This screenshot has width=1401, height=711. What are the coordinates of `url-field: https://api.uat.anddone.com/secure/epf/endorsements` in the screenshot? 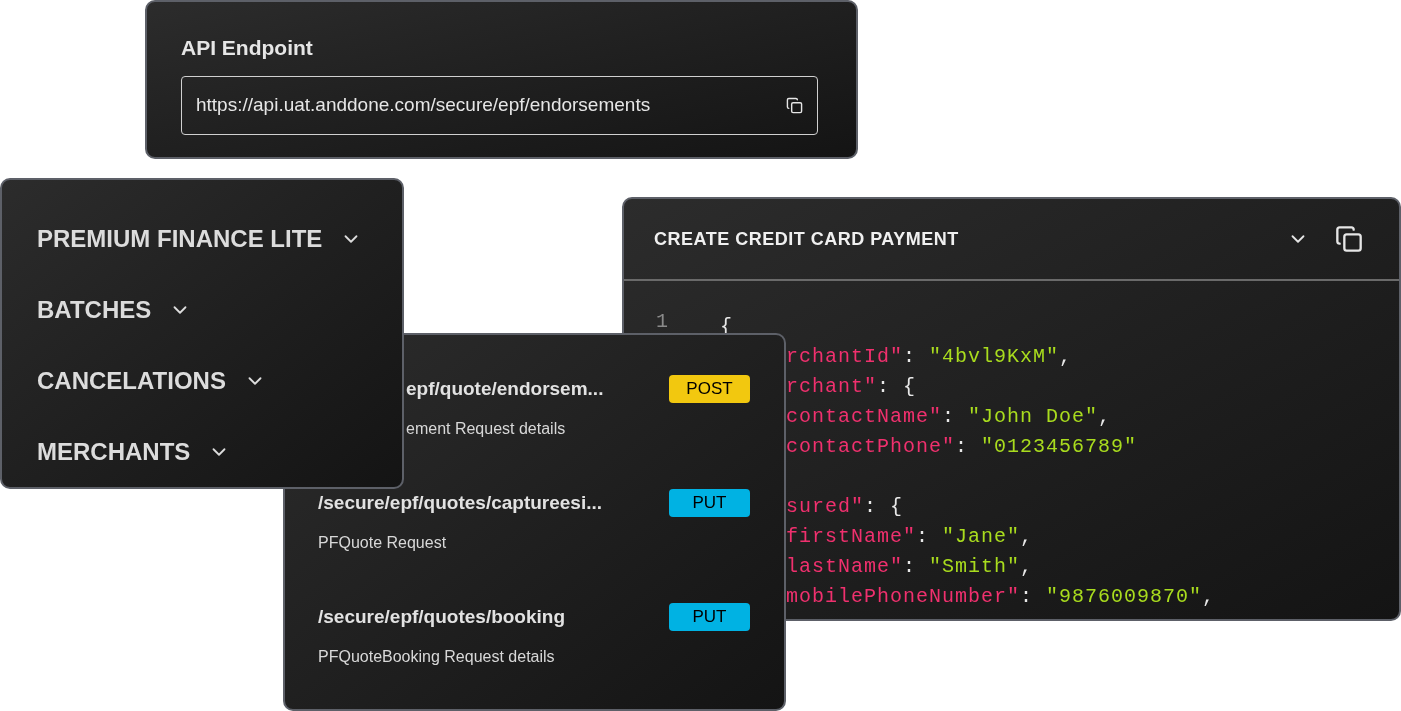 It's located at (499, 105).